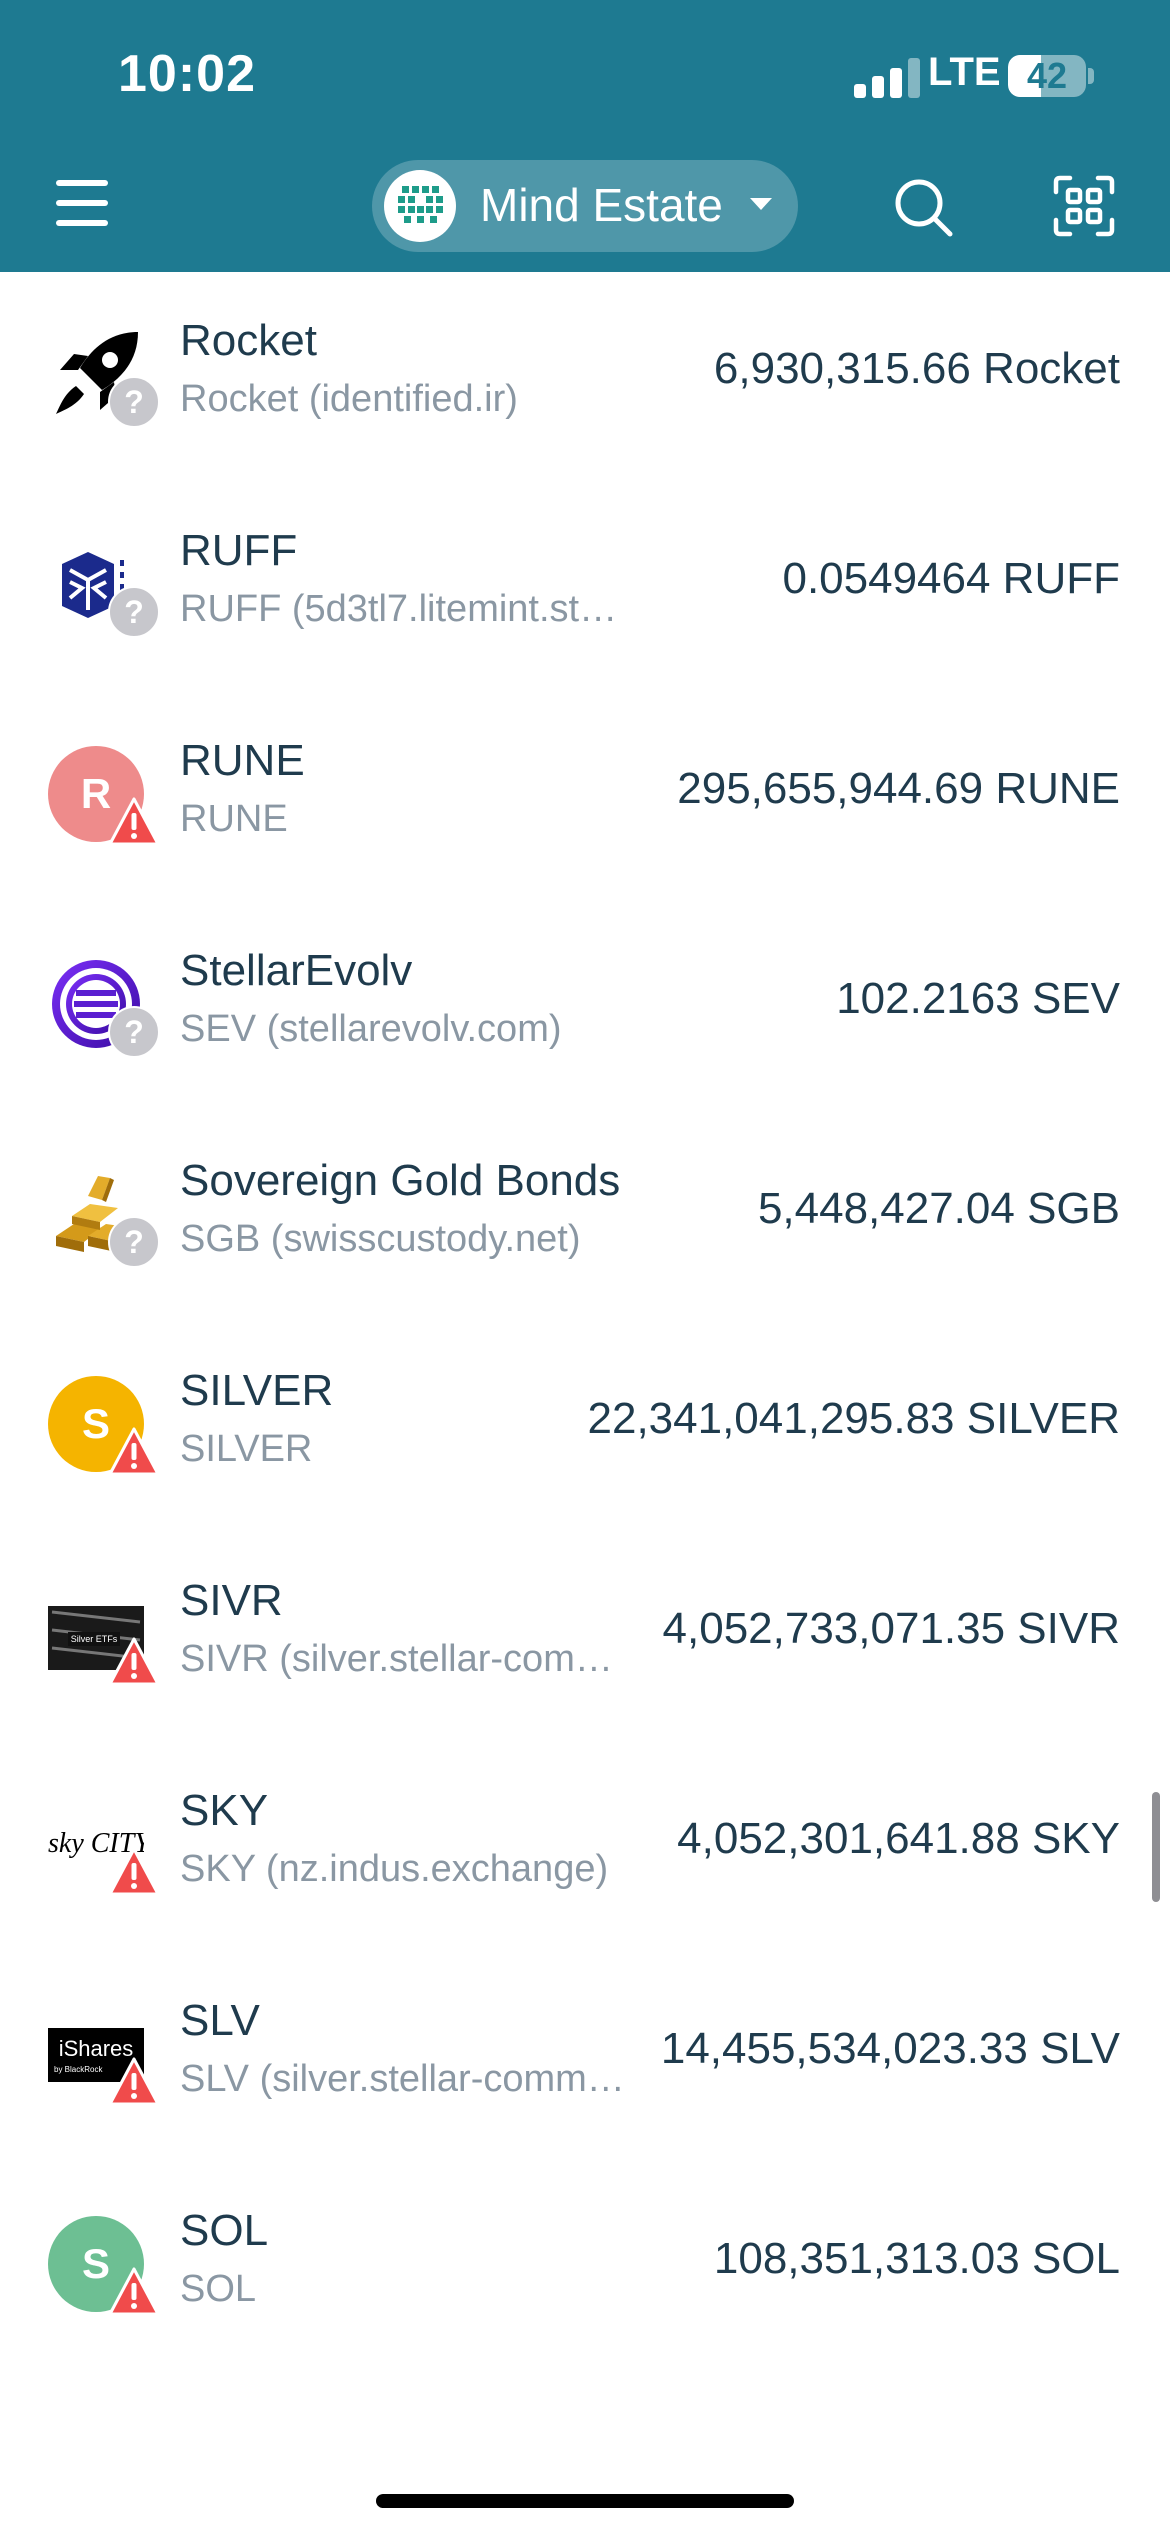 The image size is (1170, 2532). I want to click on account-switcher: Mind Estate, so click(585, 206).